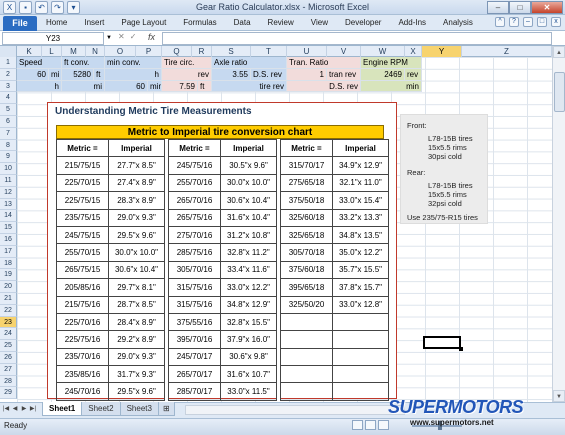 Image resolution: width=565 pixels, height=435 pixels. I want to click on confirm-entry-icon: ✓, so click(133, 36).